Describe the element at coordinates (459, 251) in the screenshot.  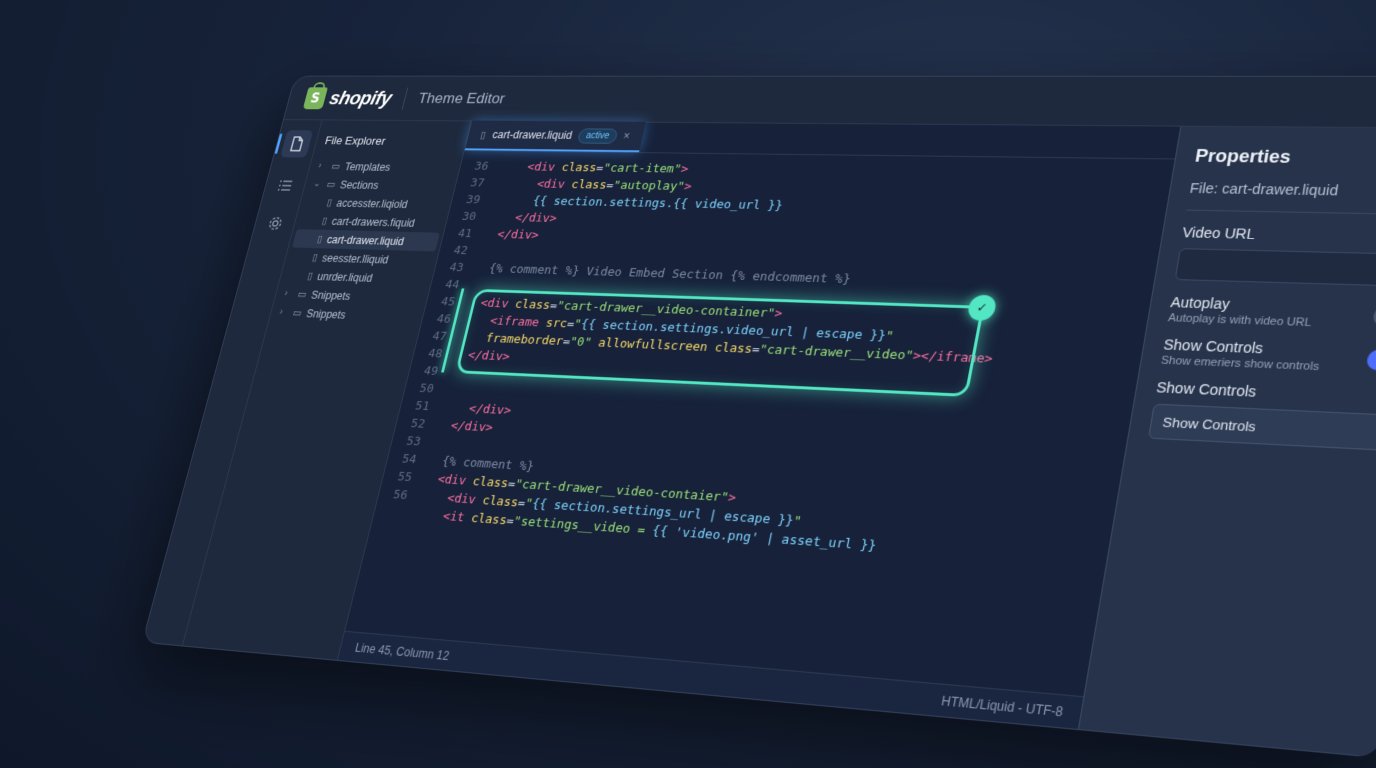
I see `line-number: 42` at that location.